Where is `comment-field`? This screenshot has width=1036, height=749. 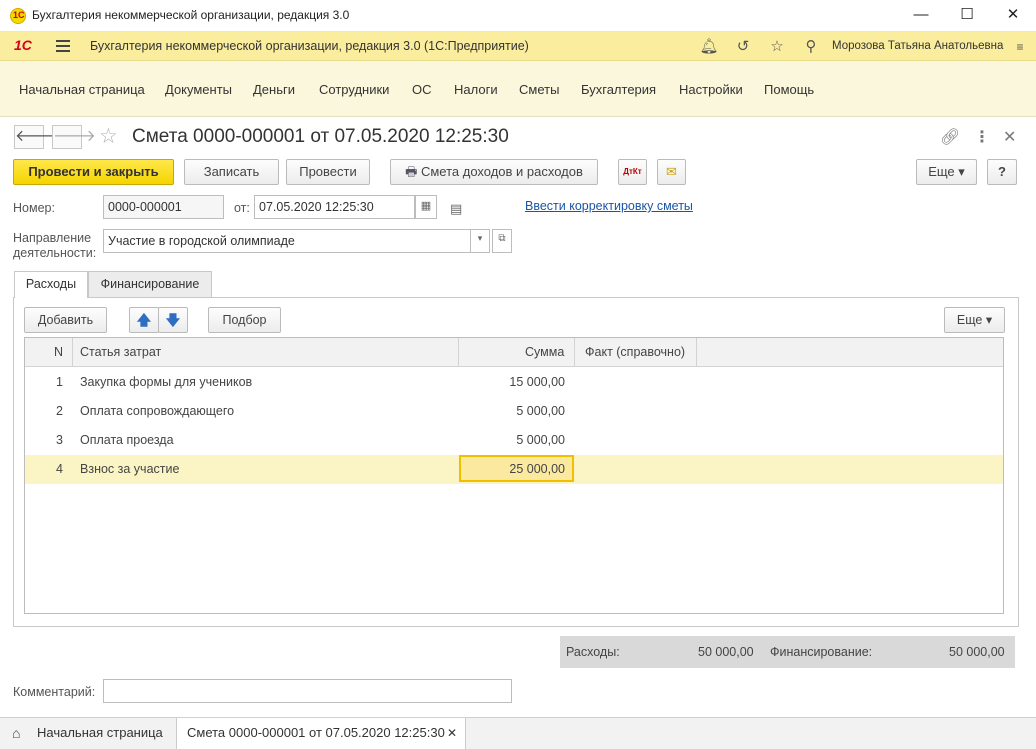
comment-field is located at coordinates (307, 691).